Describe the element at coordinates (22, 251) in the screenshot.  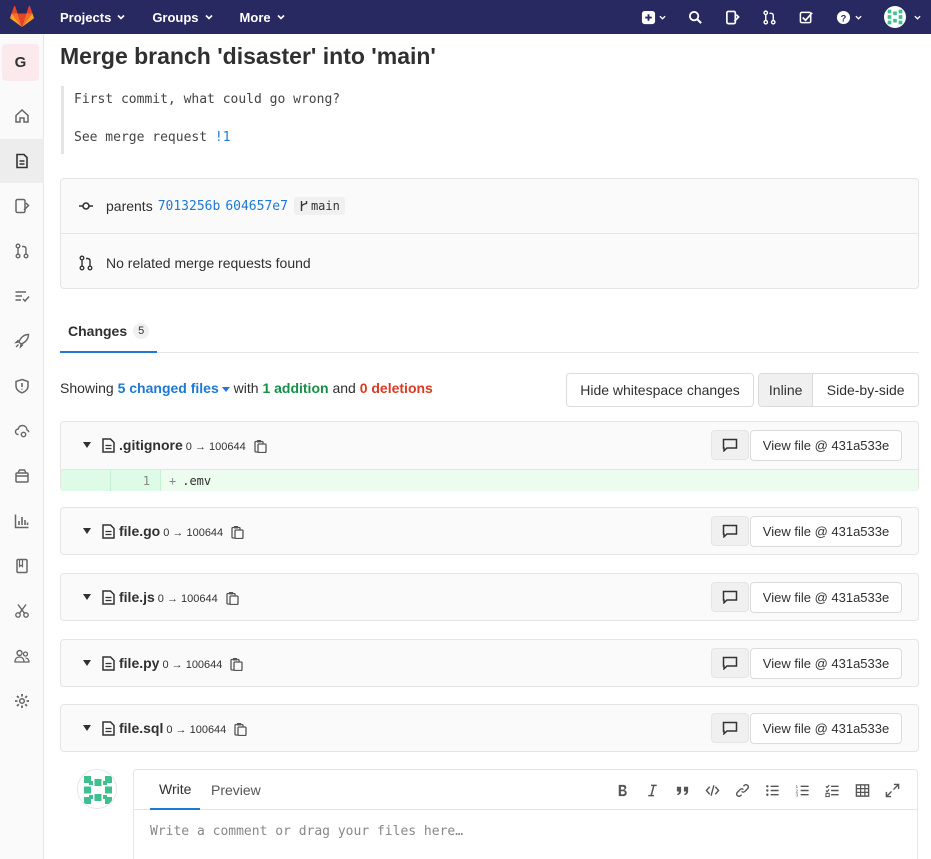
I see `sidebar-item-merge-requests` at that location.